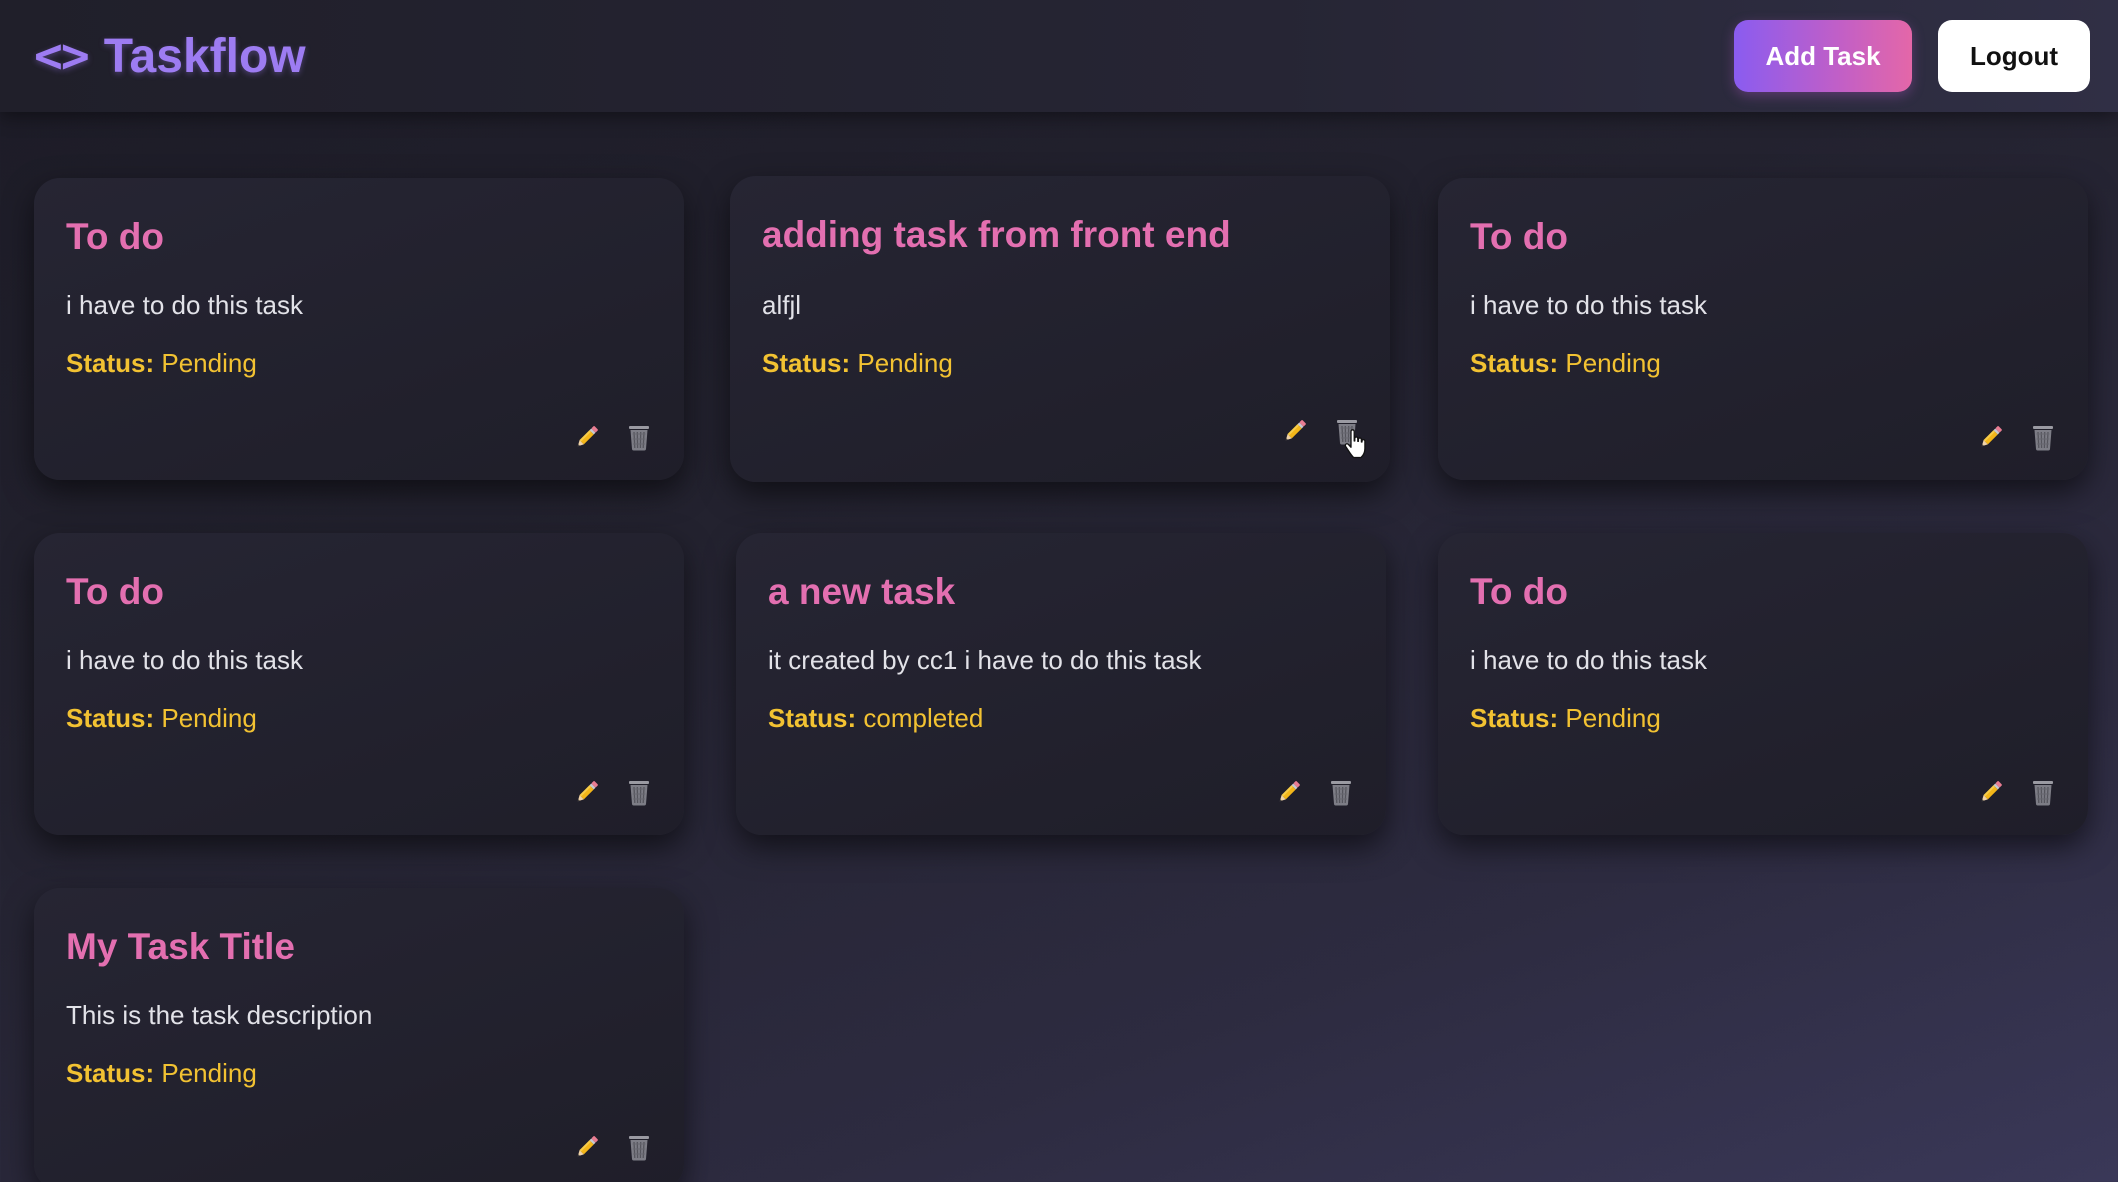  Describe the element at coordinates (782, 305) in the screenshot. I see `task-description: alfjl` at that location.